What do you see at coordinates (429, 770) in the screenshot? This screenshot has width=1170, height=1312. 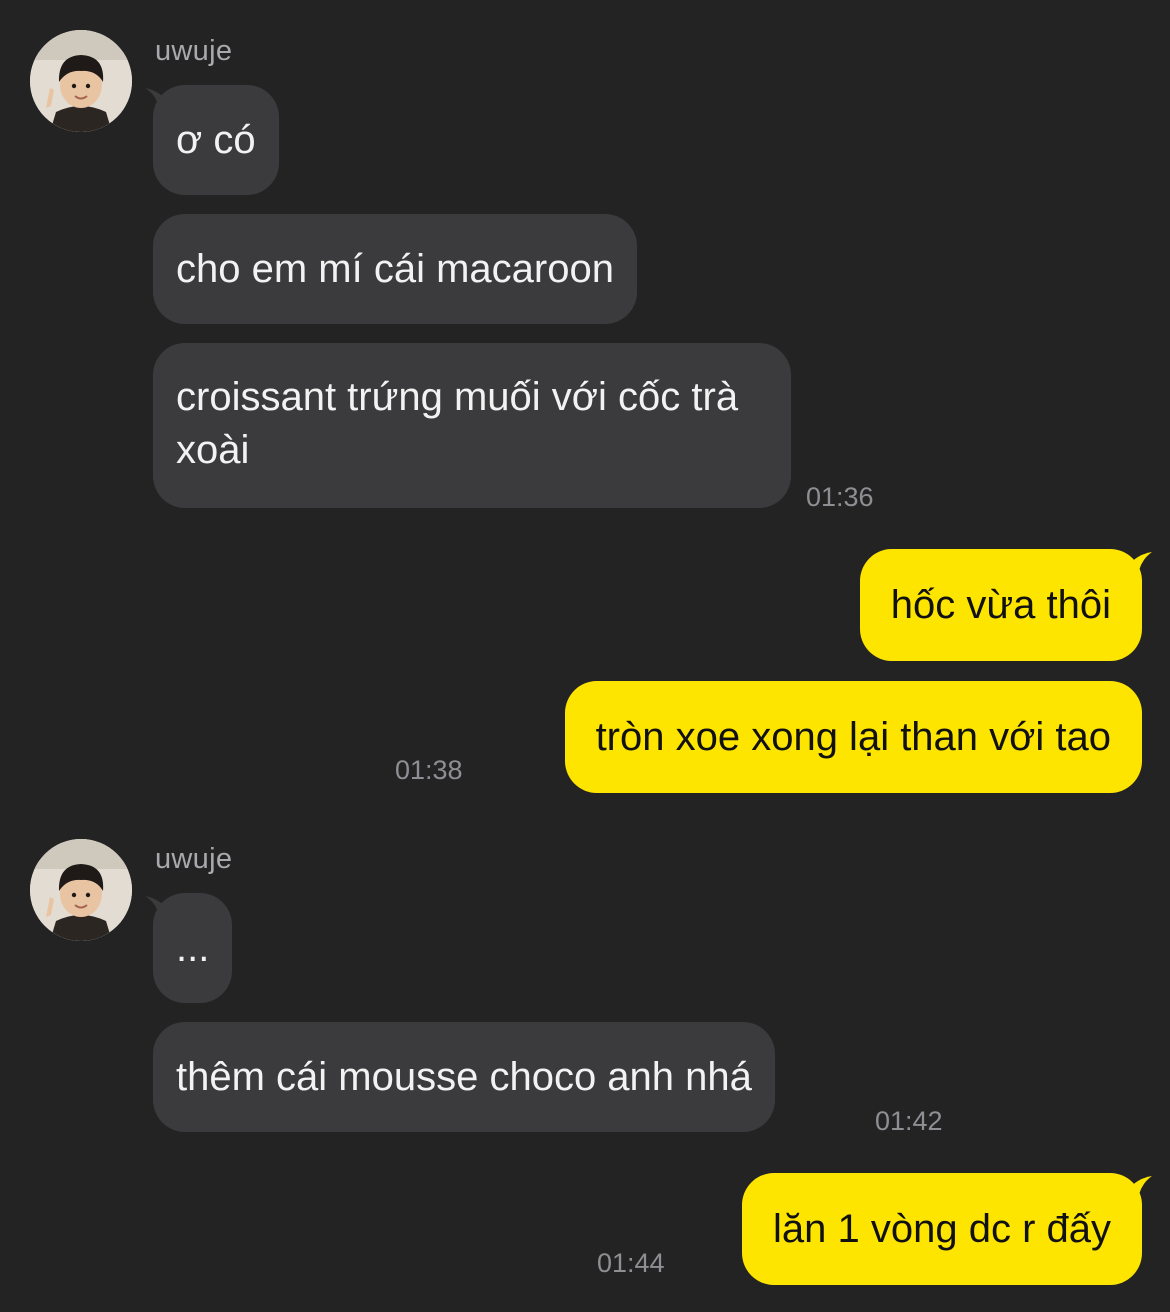 I see `message-timestamp: 01:38` at bounding box center [429, 770].